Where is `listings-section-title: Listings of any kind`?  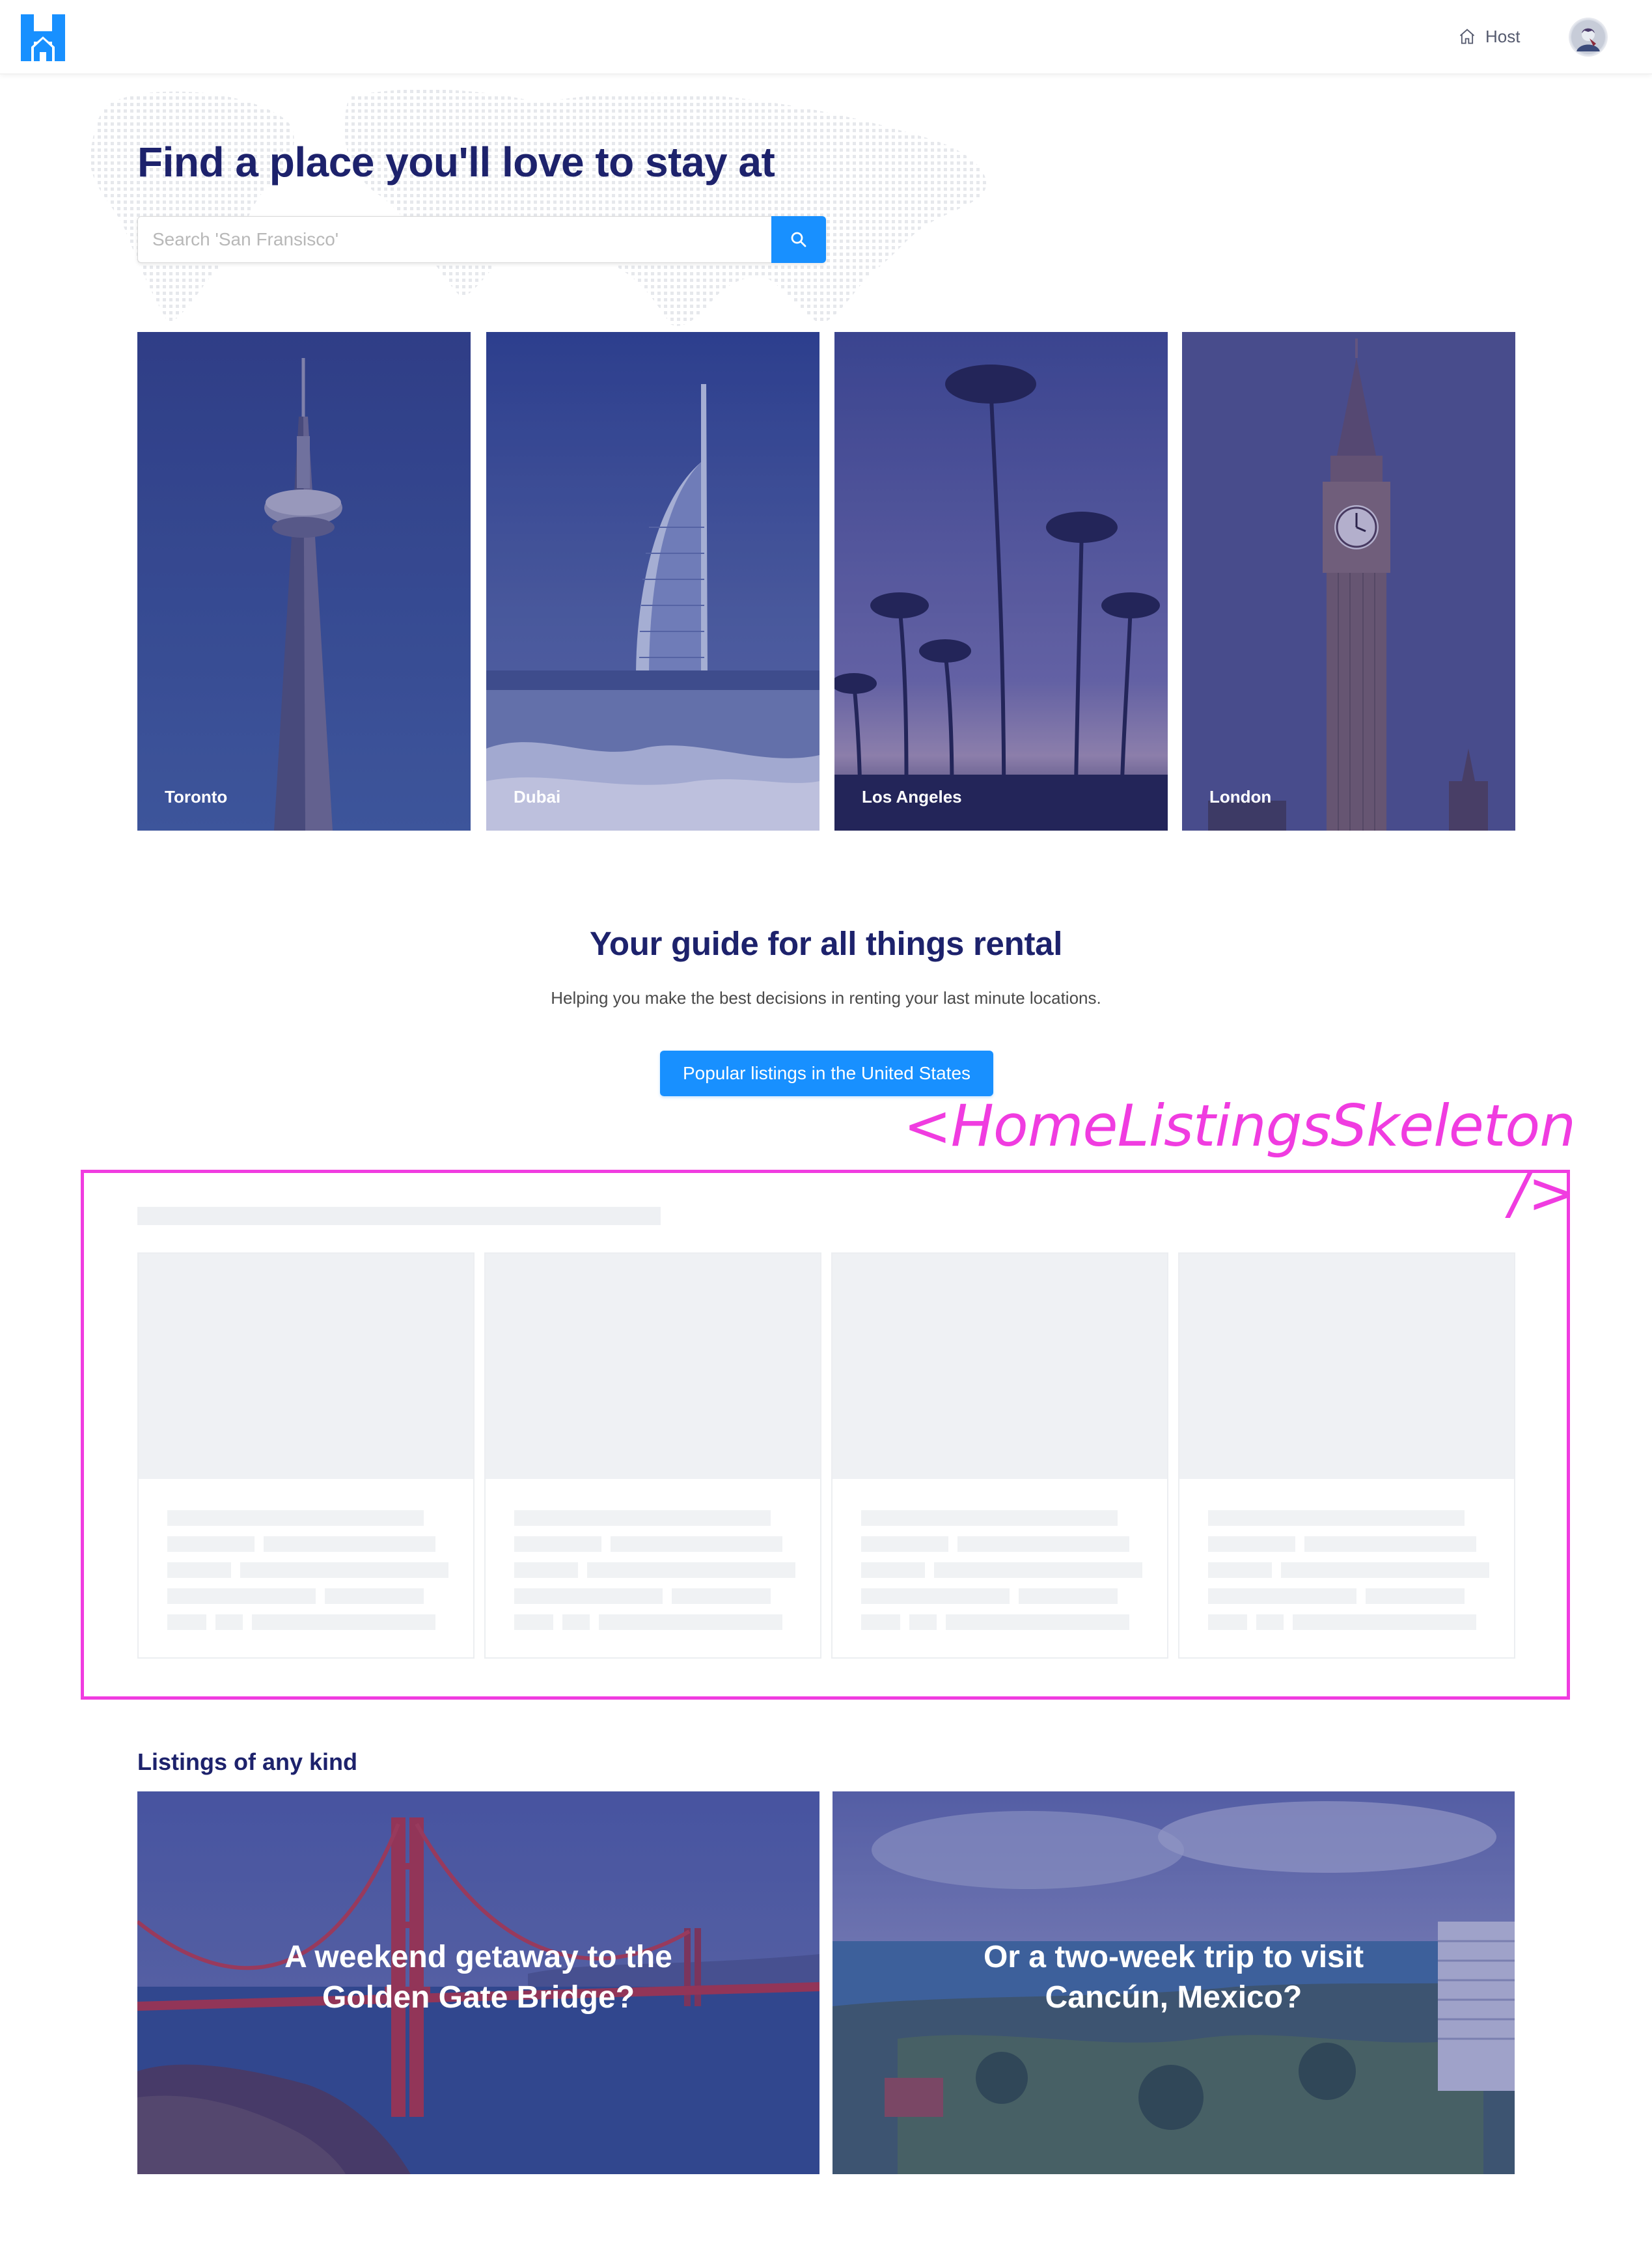 listings-section-title: Listings of any kind is located at coordinates (247, 1762).